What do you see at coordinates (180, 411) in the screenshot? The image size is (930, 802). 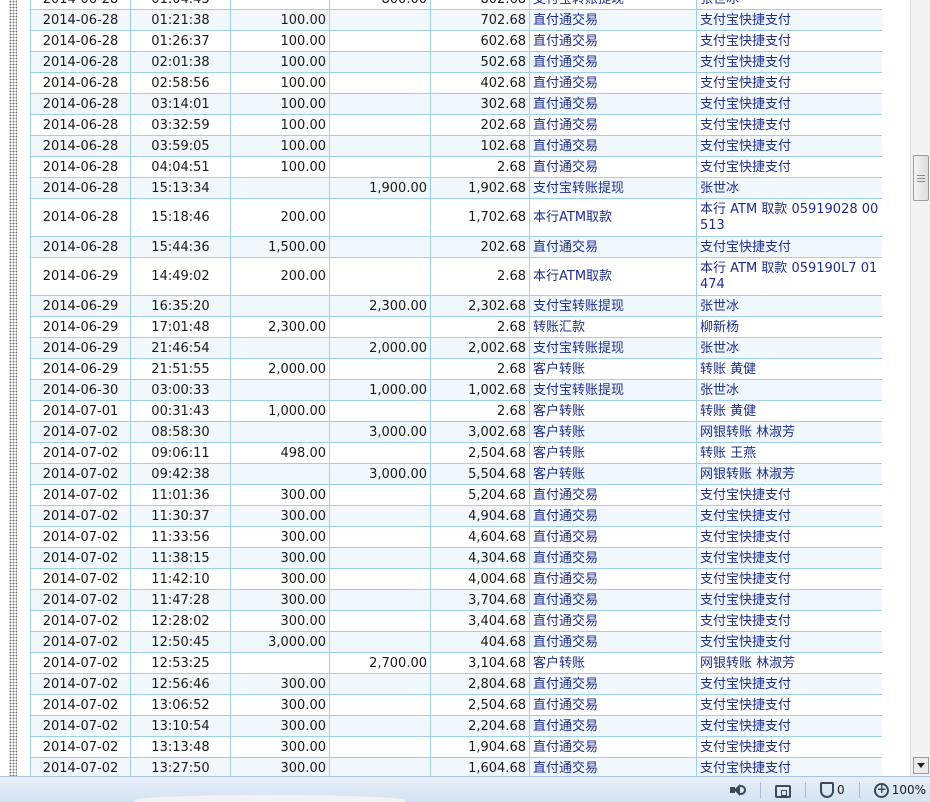 I see `cell-time: 00:31:43` at bounding box center [180, 411].